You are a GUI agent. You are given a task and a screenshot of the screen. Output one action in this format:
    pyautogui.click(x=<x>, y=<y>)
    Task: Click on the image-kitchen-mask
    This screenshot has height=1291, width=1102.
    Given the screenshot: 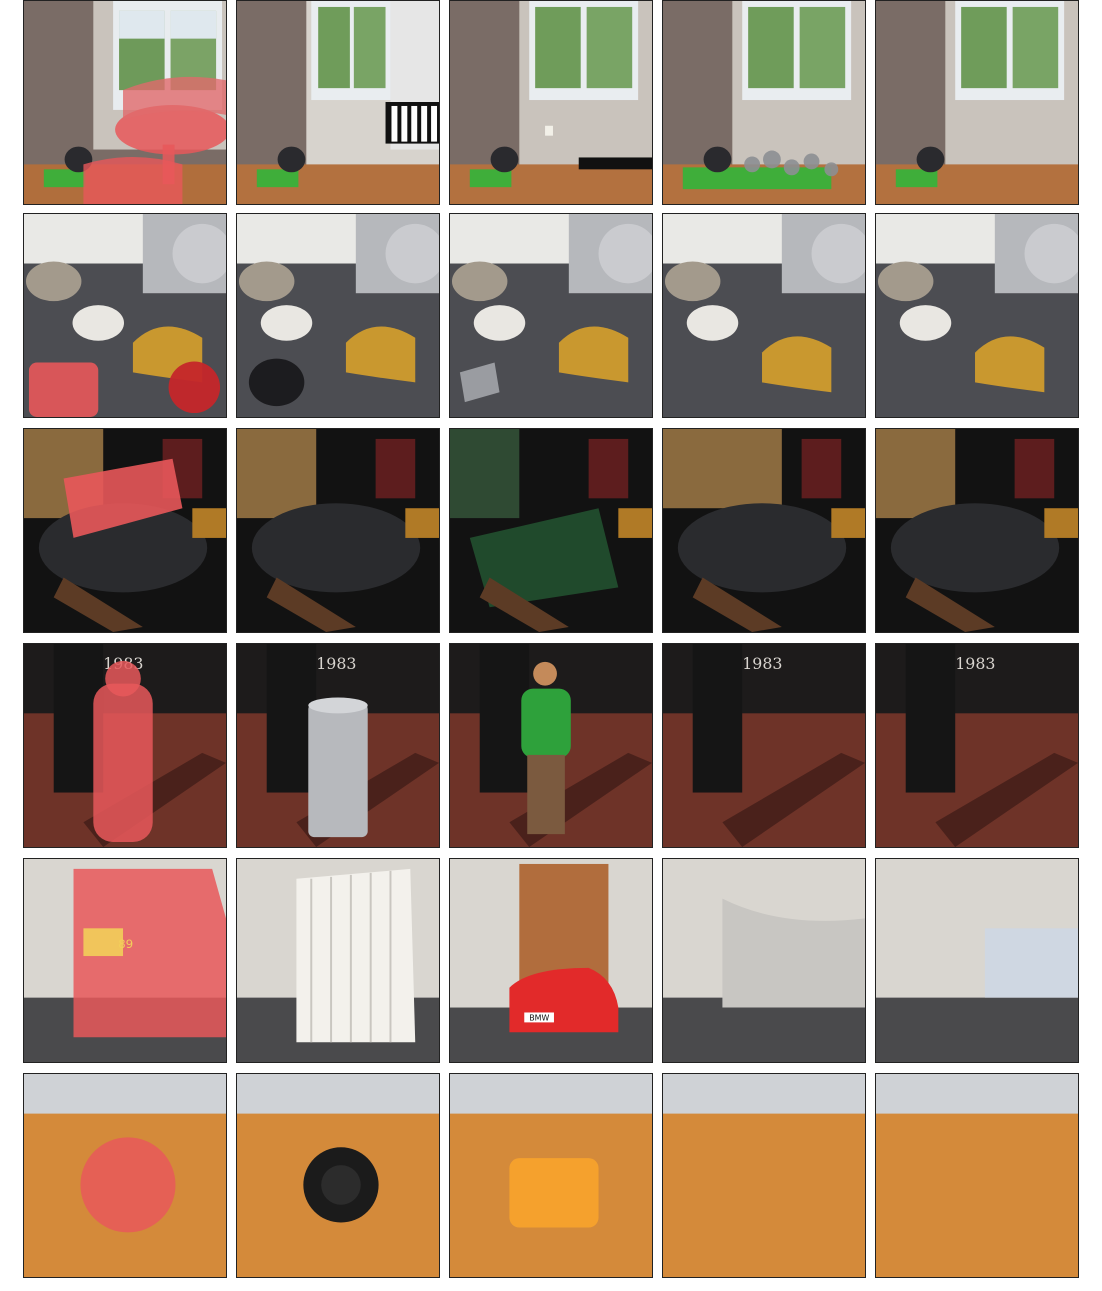 What is the action you would take?
    pyautogui.click(x=125, y=315)
    